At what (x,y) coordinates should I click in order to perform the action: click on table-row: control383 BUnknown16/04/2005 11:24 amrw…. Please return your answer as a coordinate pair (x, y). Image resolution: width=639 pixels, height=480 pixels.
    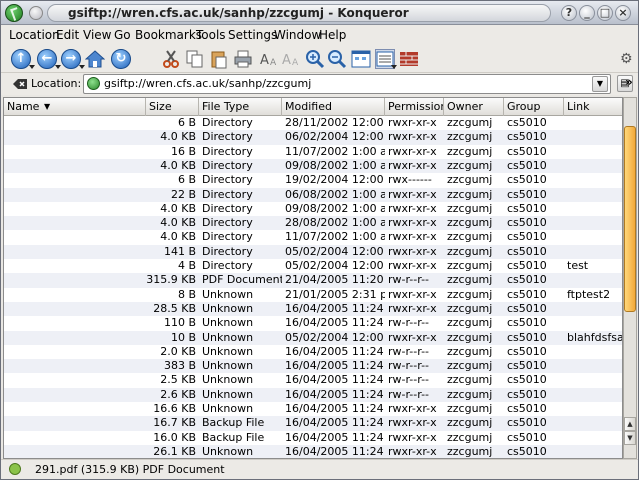
    Looking at the image, I should click on (313, 366).